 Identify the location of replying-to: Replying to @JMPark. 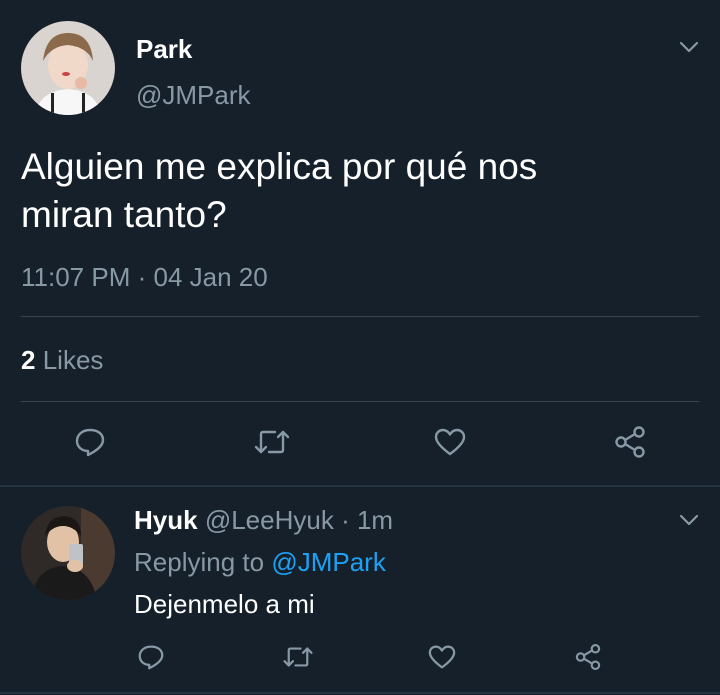
(260, 562).